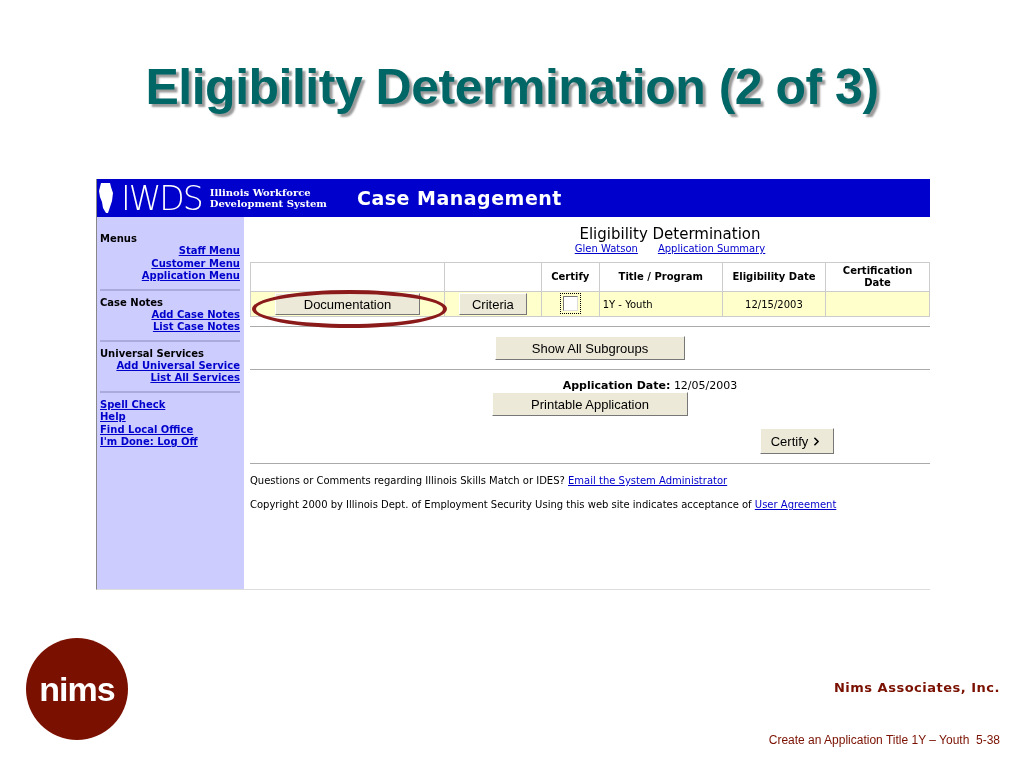 This screenshot has width=1024, height=768. Describe the element at coordinates (195, 314) in the screenshot. I see `sidebar-link: Add Case Notes` at that location.